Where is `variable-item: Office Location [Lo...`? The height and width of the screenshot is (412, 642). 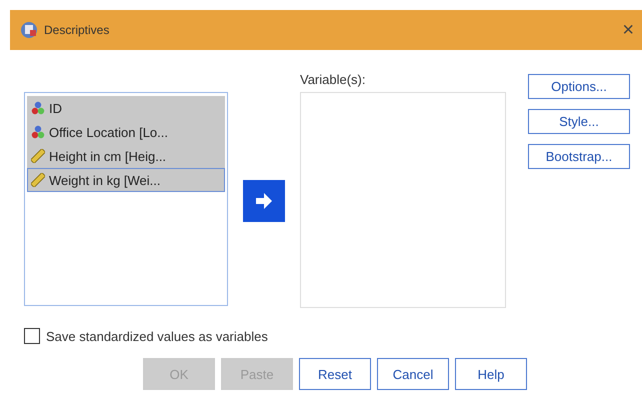 variable-item: Office Location [Lo... is located at coordinates (126, 132).